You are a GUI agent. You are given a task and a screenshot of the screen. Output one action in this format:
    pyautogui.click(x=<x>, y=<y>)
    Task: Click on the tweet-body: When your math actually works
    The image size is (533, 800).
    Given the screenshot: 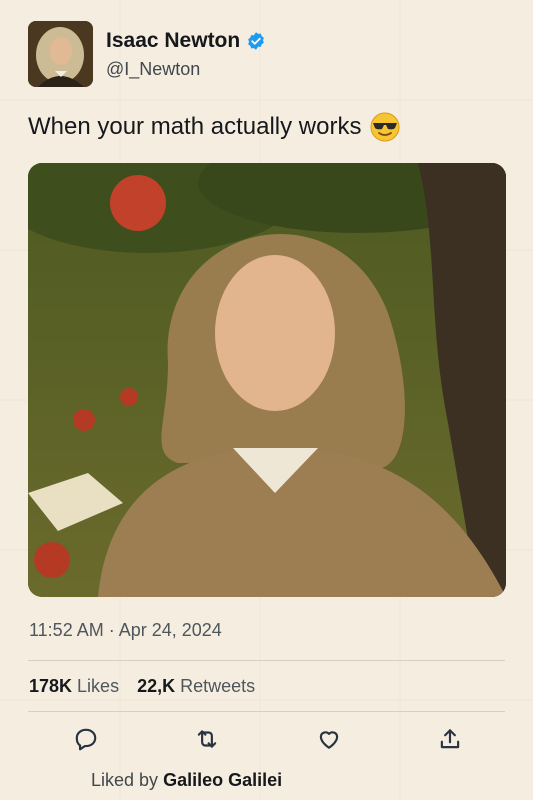 What is the action you would take?
    pyautogui.click(x=195, y=126)
    